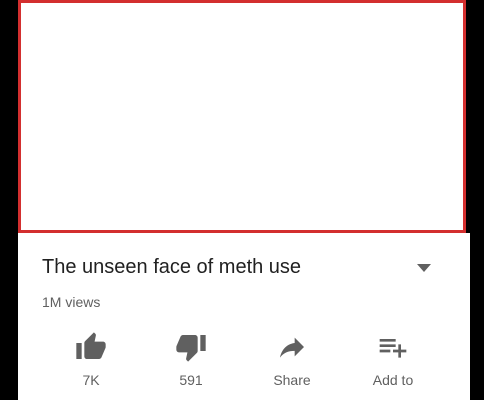 The width and height of the screenshot is (484, 400). I want to click on dislike-count: 591, so click(191, 380).